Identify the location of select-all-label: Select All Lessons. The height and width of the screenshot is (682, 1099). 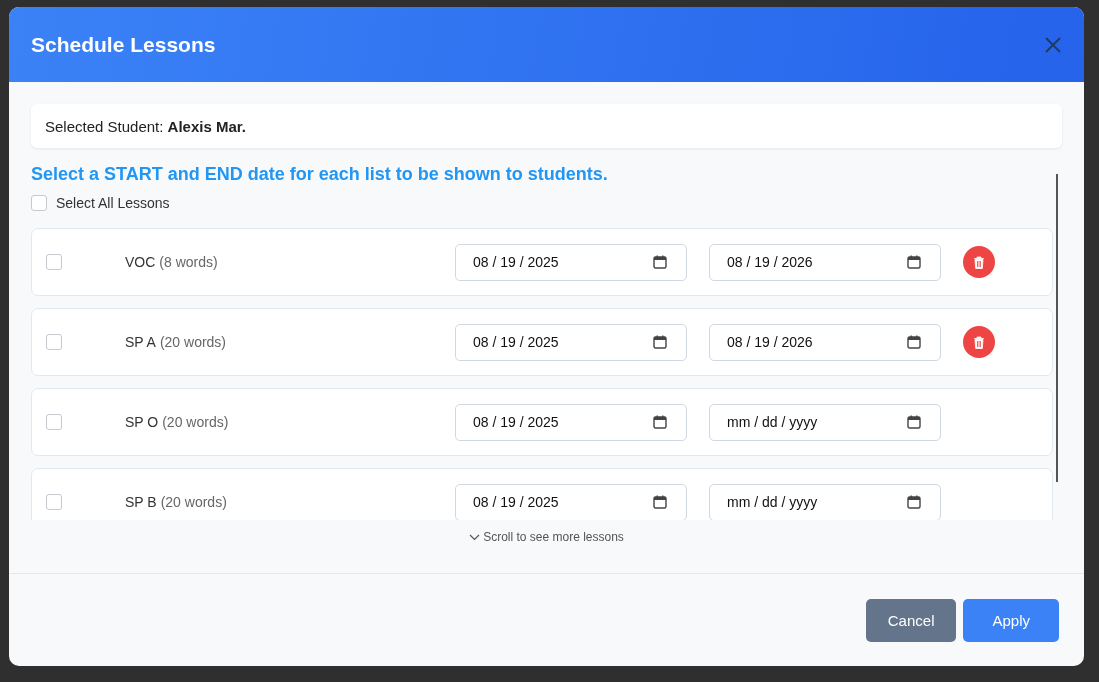
(113, 203).